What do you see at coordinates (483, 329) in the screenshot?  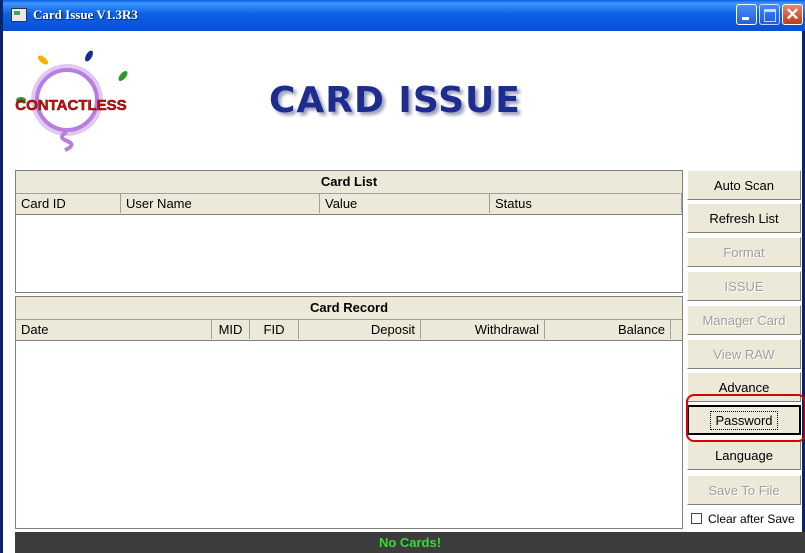 I see `column-header-withdrawal: Withdrawal` at bounding box center [483, 329].